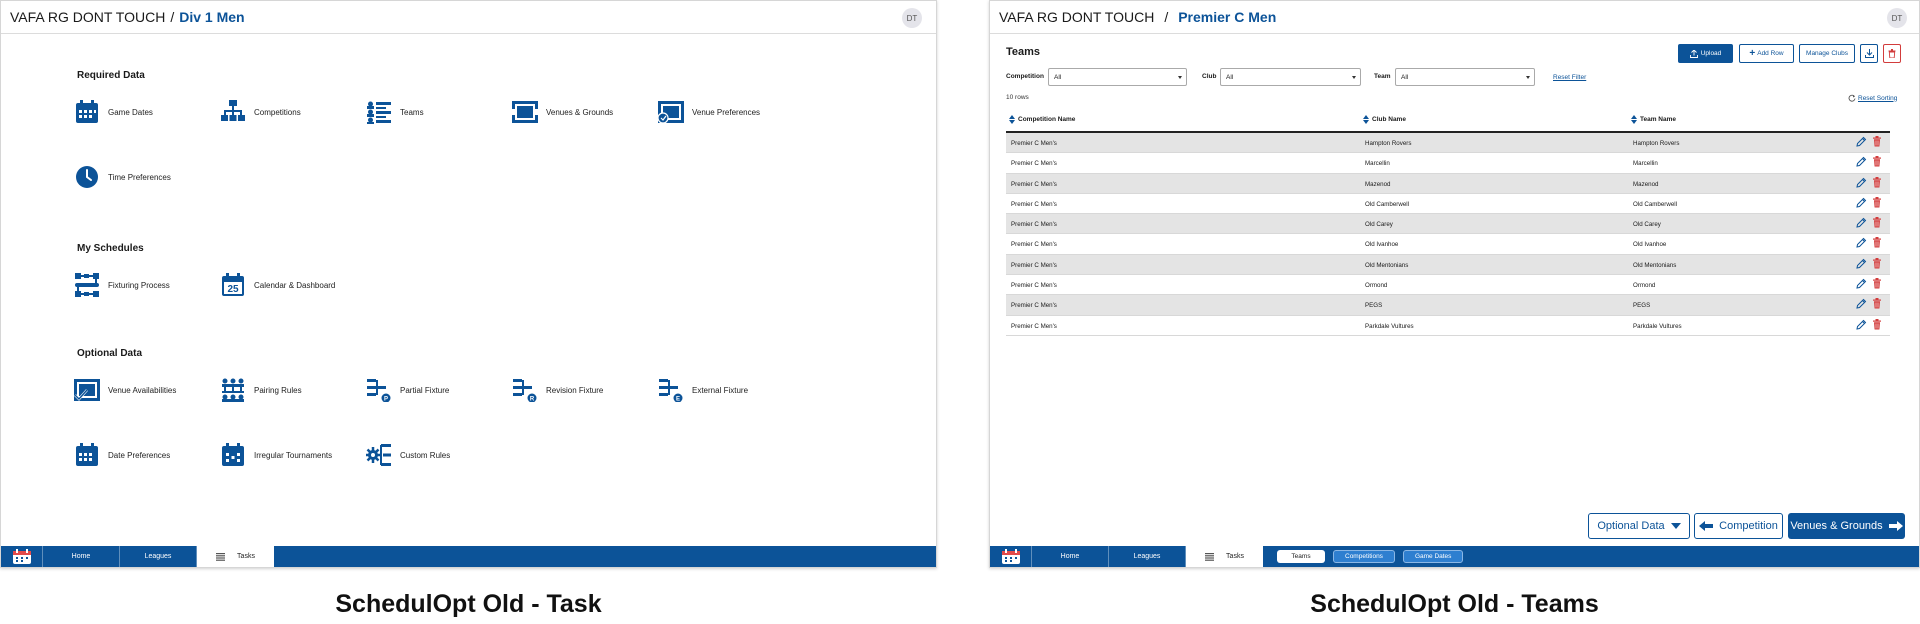 This screenshot has height=624, width=1920. I want to click on previous-competition-button: Competition, so click(1738, 526).